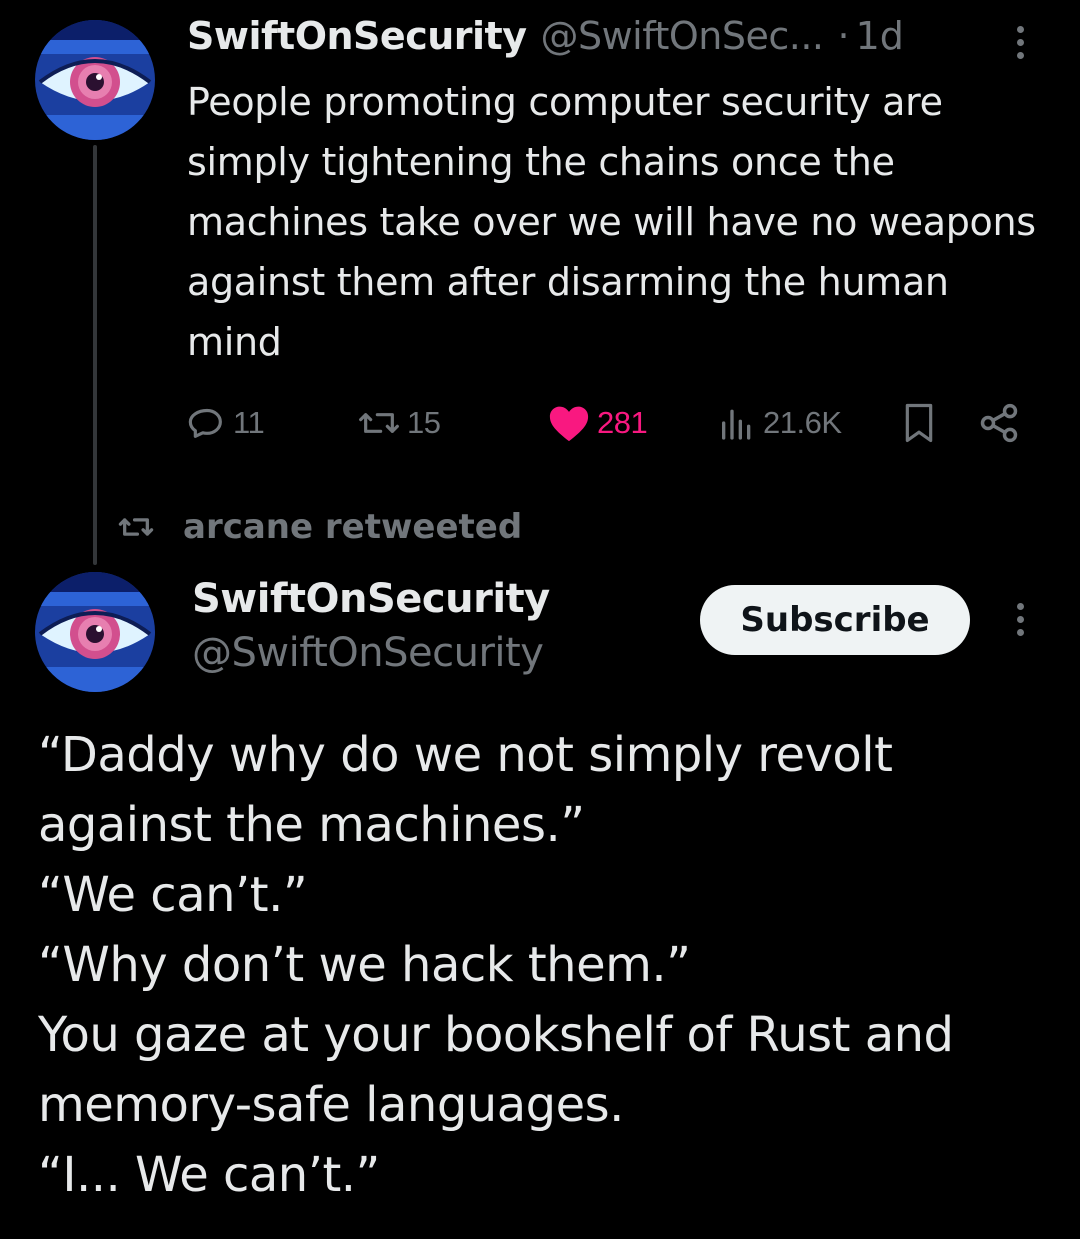 Image resolution: width=1080 pixels, height=1239 pixels. Describe the element at coordinates (353, 527) in the screenshot. I see `retweeted-by-label: arcane retweeted` at that location.